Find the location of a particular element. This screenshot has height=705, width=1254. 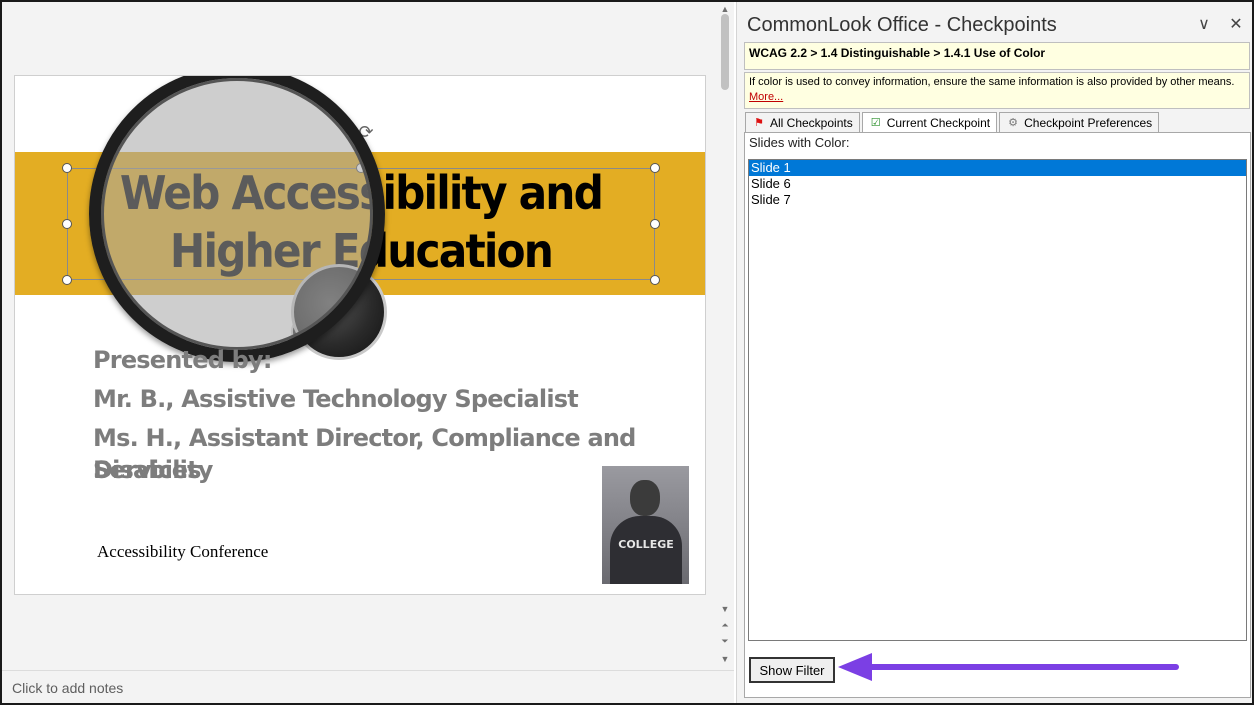

scroll-bottom-icon: ▼ is located at coordinates (725, 659).